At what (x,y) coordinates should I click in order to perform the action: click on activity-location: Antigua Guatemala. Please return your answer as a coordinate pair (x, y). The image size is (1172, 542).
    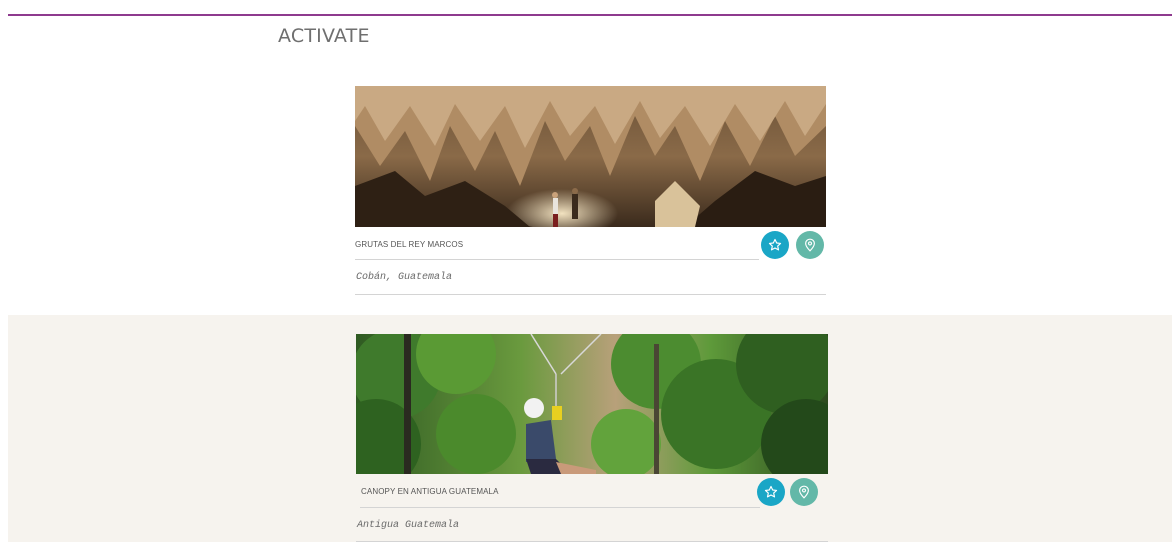
    Looking at the image, I should click on (408, 525).